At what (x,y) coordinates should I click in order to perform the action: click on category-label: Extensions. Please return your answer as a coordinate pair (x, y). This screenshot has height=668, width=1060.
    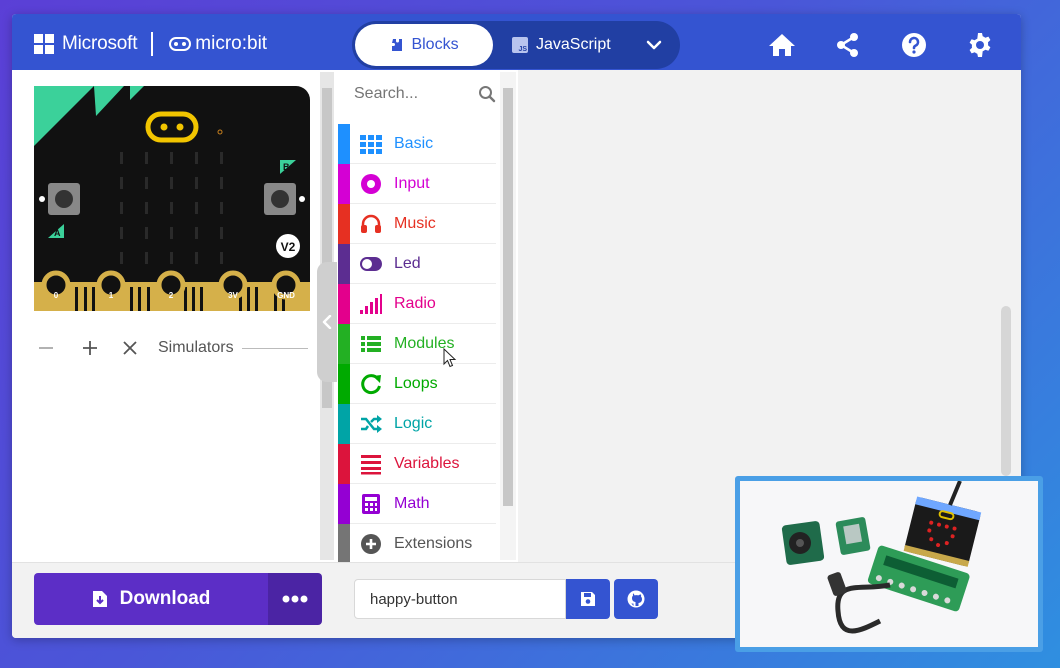
    Looking at the image, I should click on (433, 543).